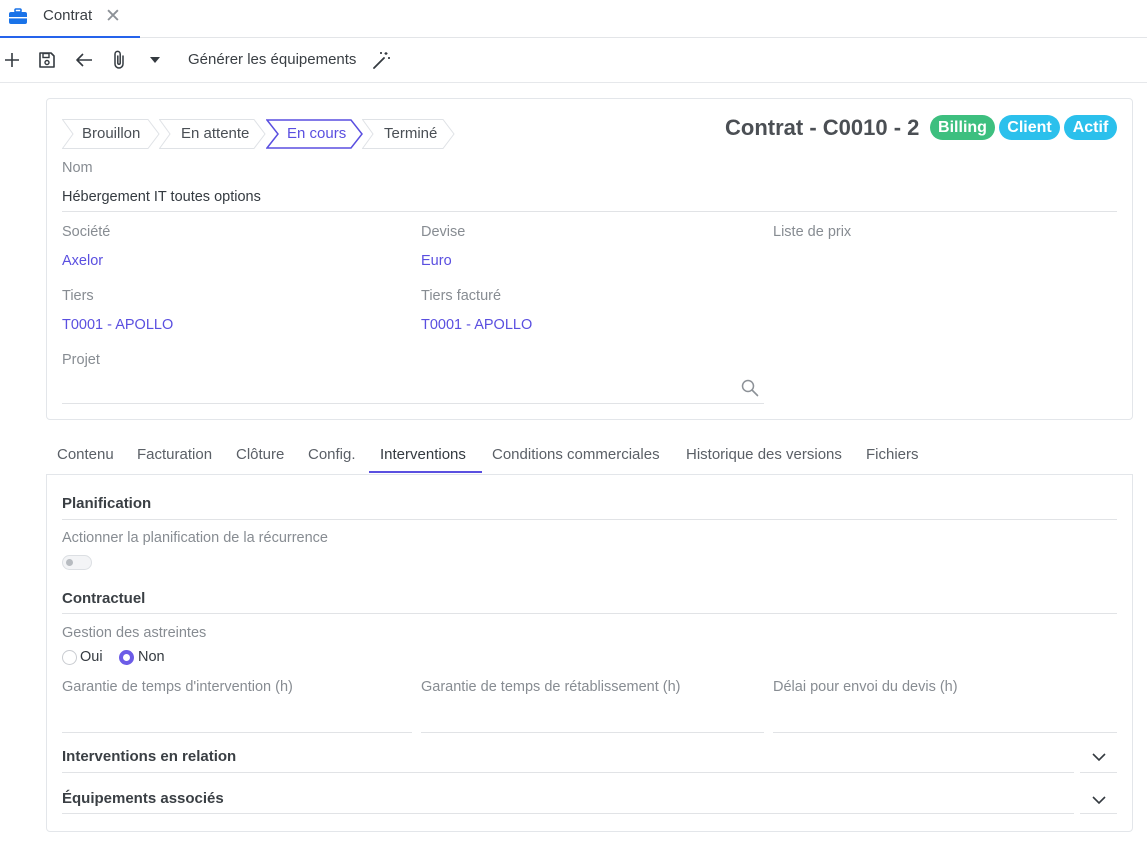 The image size is (1147, 843). Describe the element at coordinates (104, 598) in the screenshot. I see `section-contractuel: Contractuel` at that location.